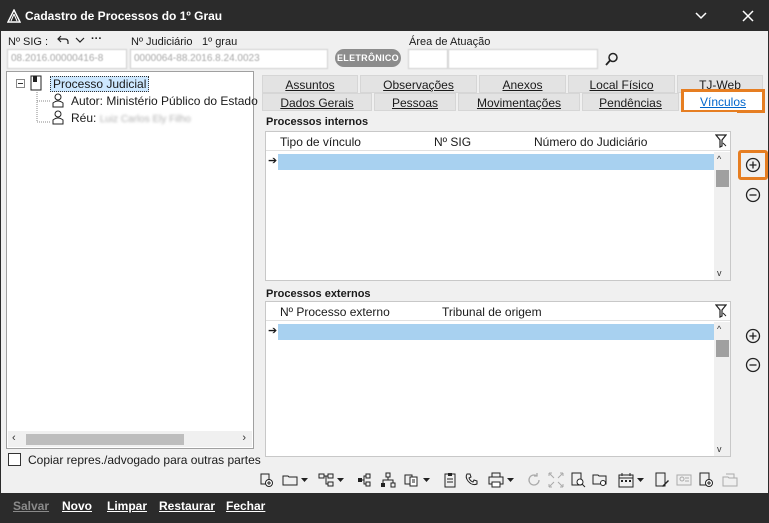  Describe the element at coordinates (621, 84) in the screenshot. I see `tab-local-fisico: Local Físico` at that location.